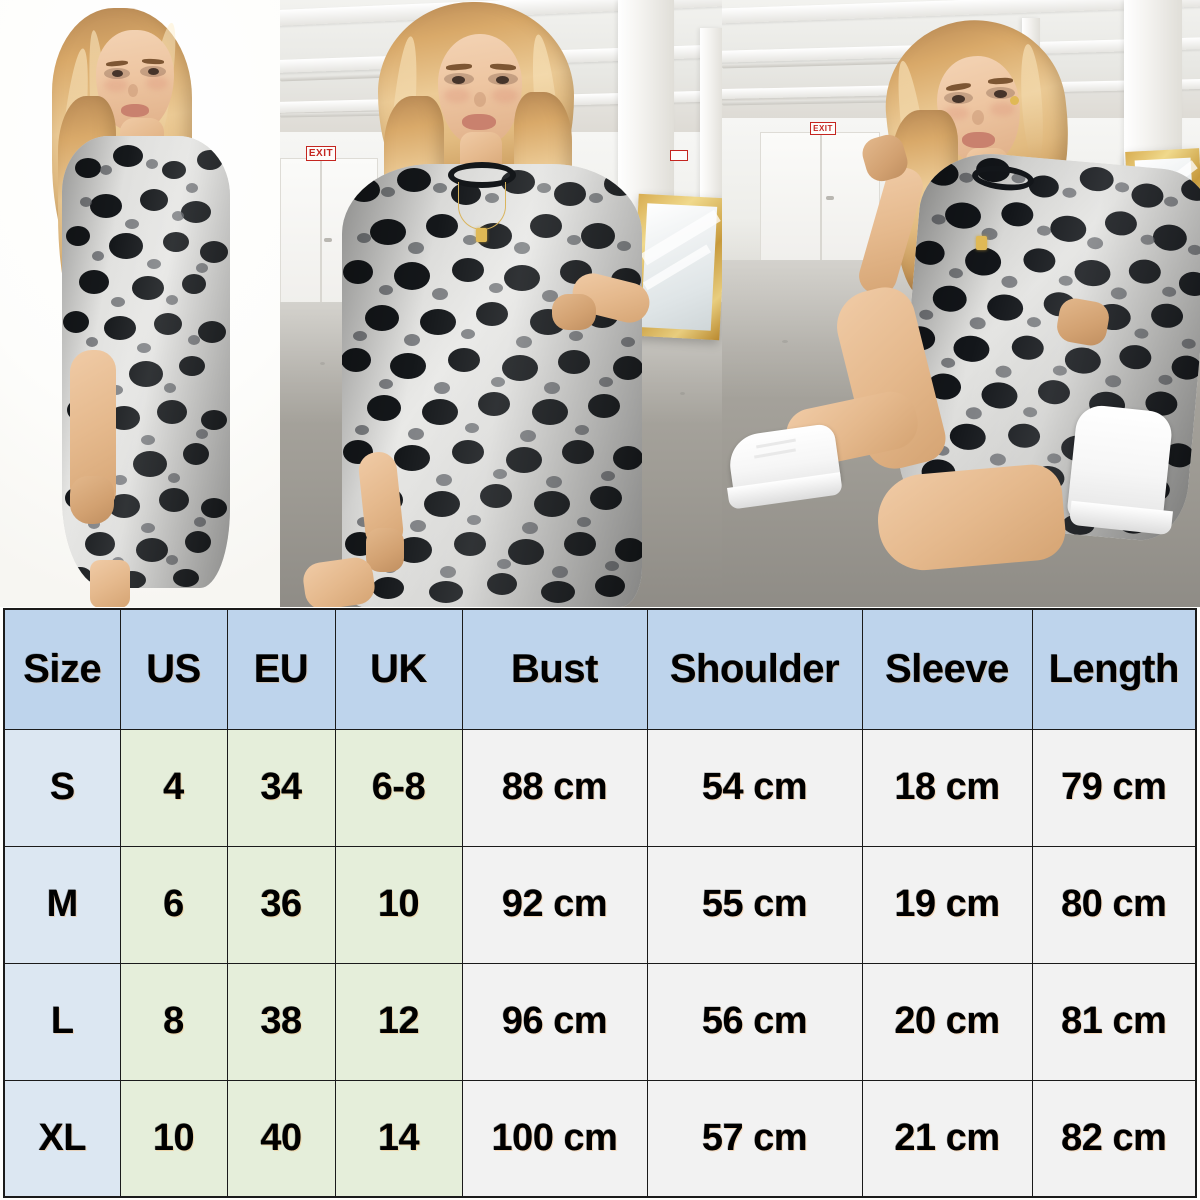 This screenshot has width=1200, height=1200. Describe the element at coordinates (398, 1138) in the screenshot. I see `cell-uk: 14` at that location.